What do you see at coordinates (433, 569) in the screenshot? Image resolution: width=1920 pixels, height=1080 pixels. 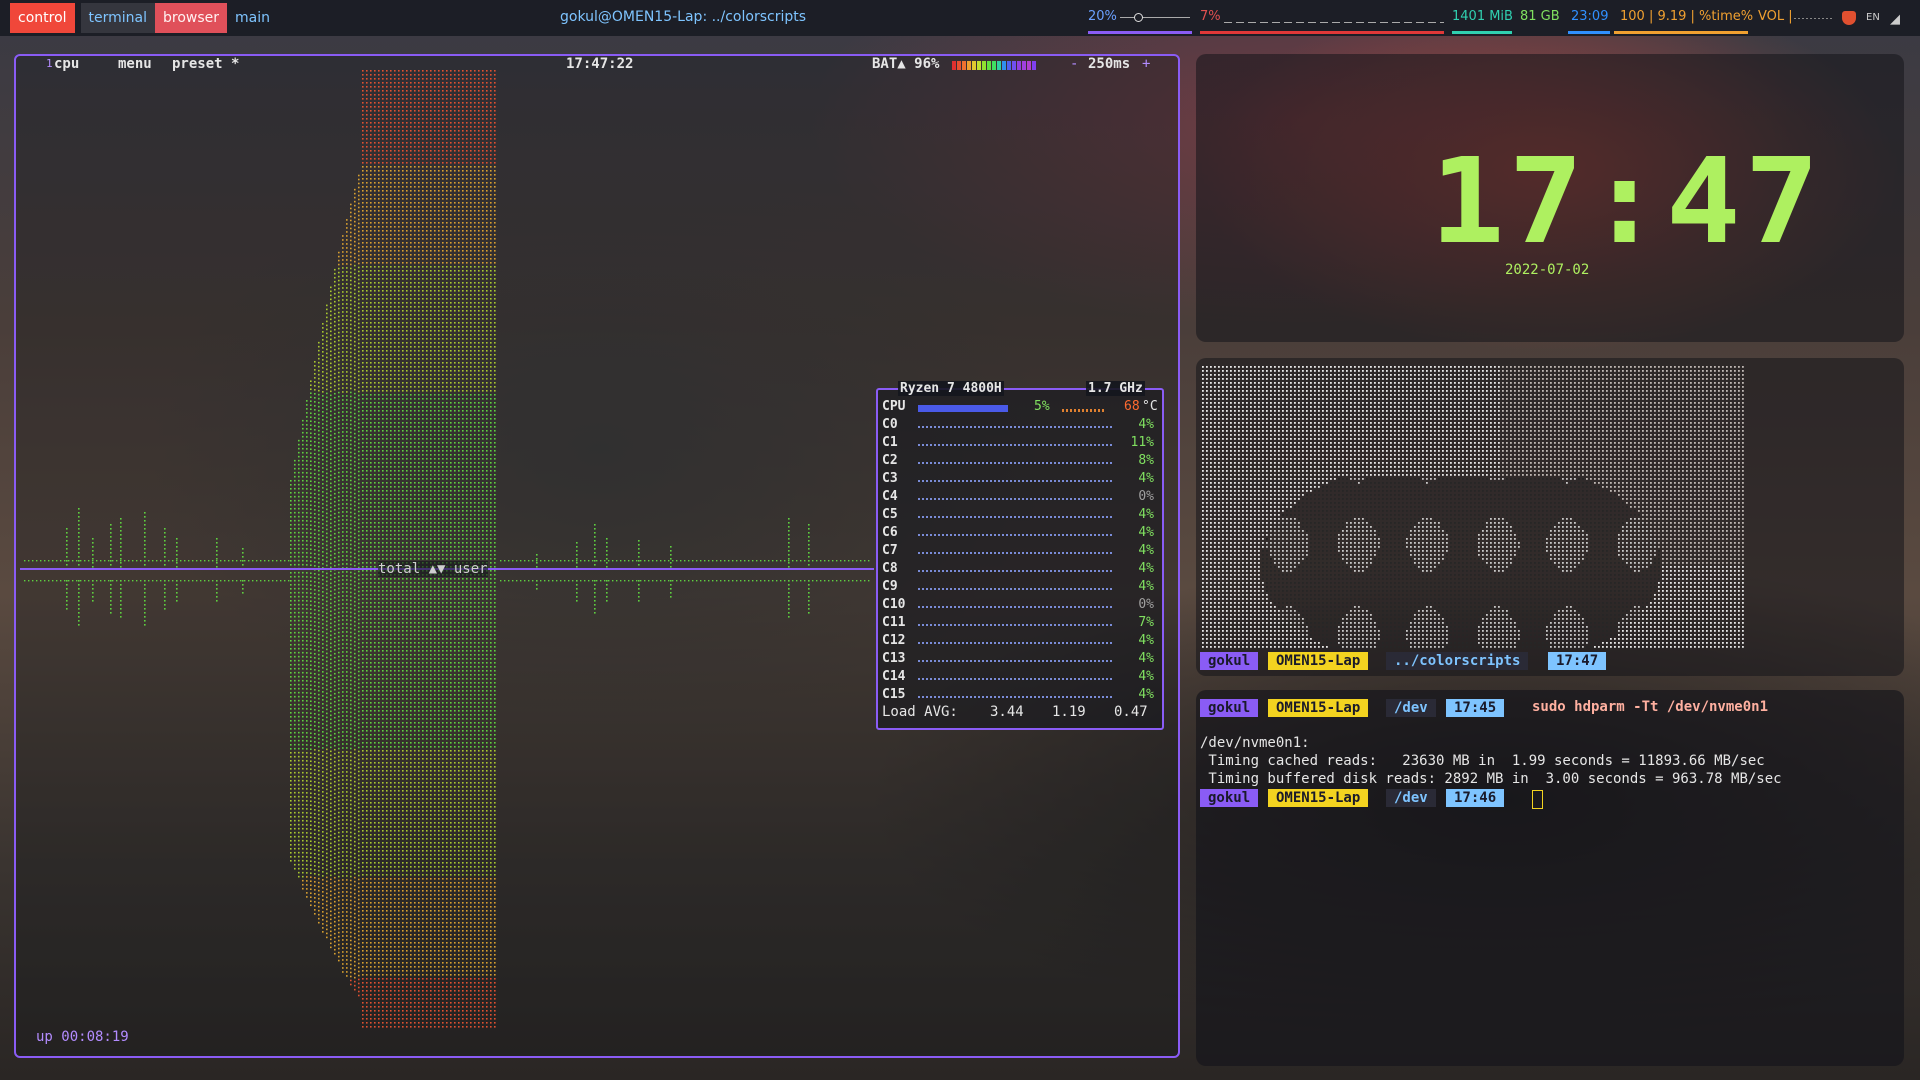 I see `graph-label: total ▲▼ user` at bounding box center [433, 569].